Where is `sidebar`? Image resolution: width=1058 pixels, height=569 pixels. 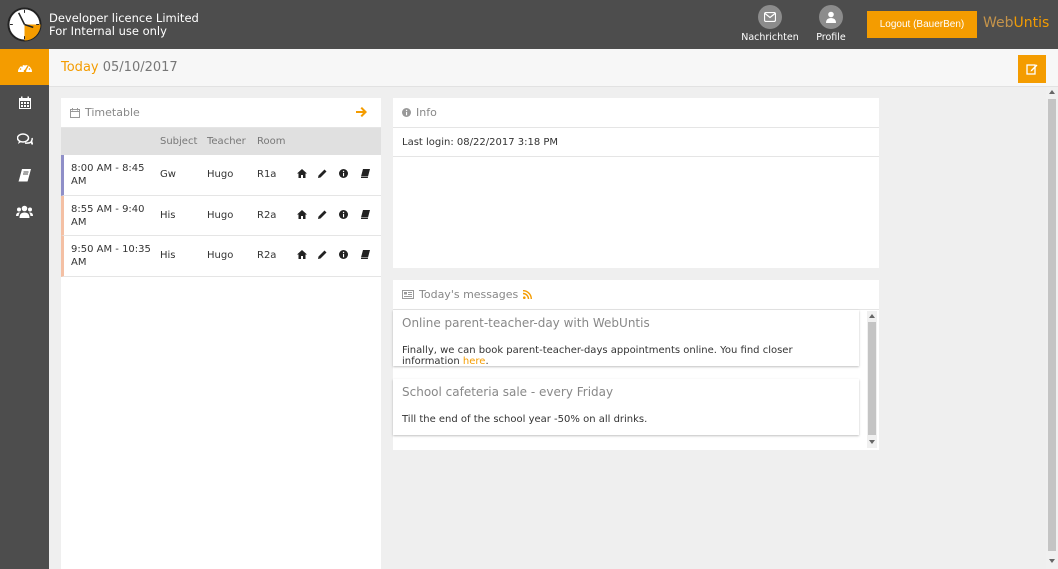 sidebar is located at coordinates (24, 309).